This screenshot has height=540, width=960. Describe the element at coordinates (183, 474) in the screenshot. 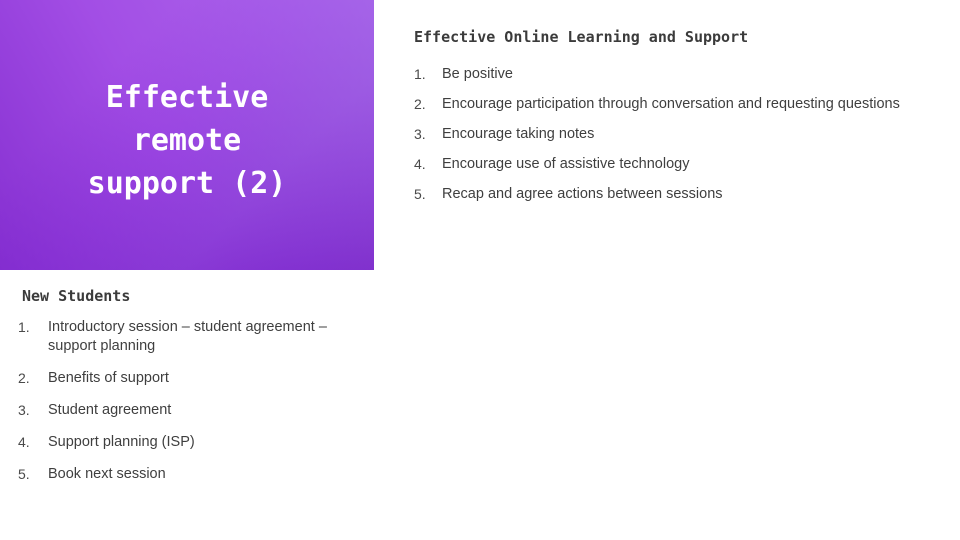

I see `list-item: 5. Book next session` at that location.